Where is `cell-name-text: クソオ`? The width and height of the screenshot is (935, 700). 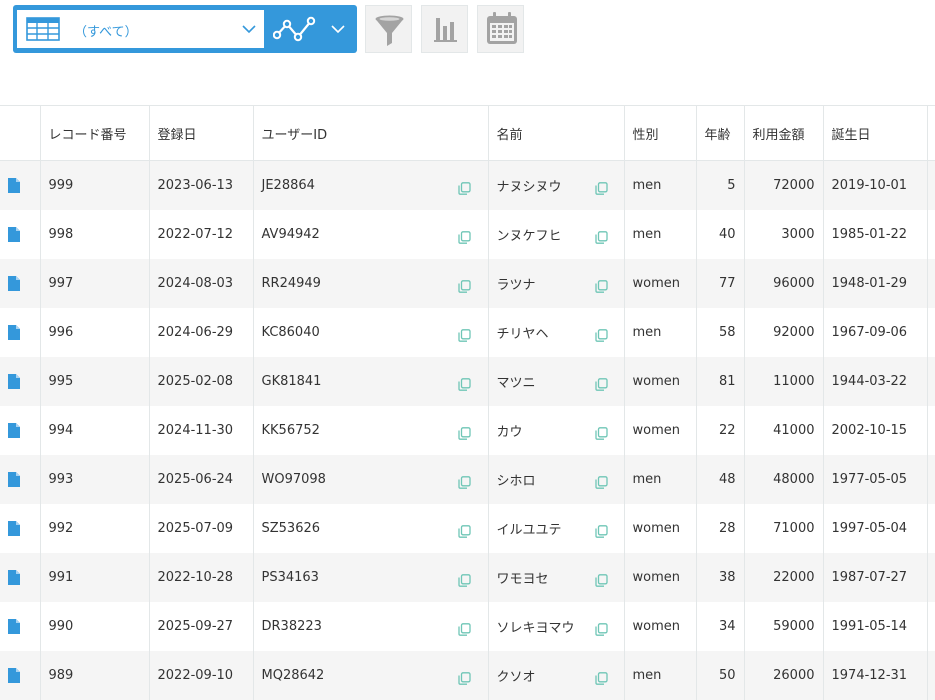 cell-name-text: クソオ is located at coordinates (516, 677).